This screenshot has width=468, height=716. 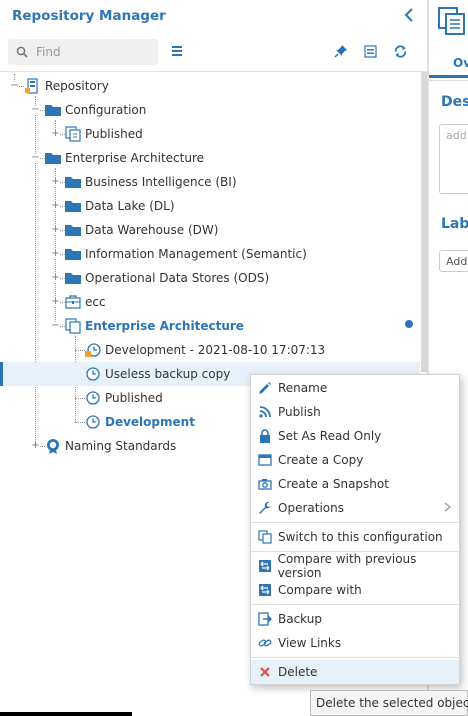 I want to click on link-icon, so click(x=265, y=643).